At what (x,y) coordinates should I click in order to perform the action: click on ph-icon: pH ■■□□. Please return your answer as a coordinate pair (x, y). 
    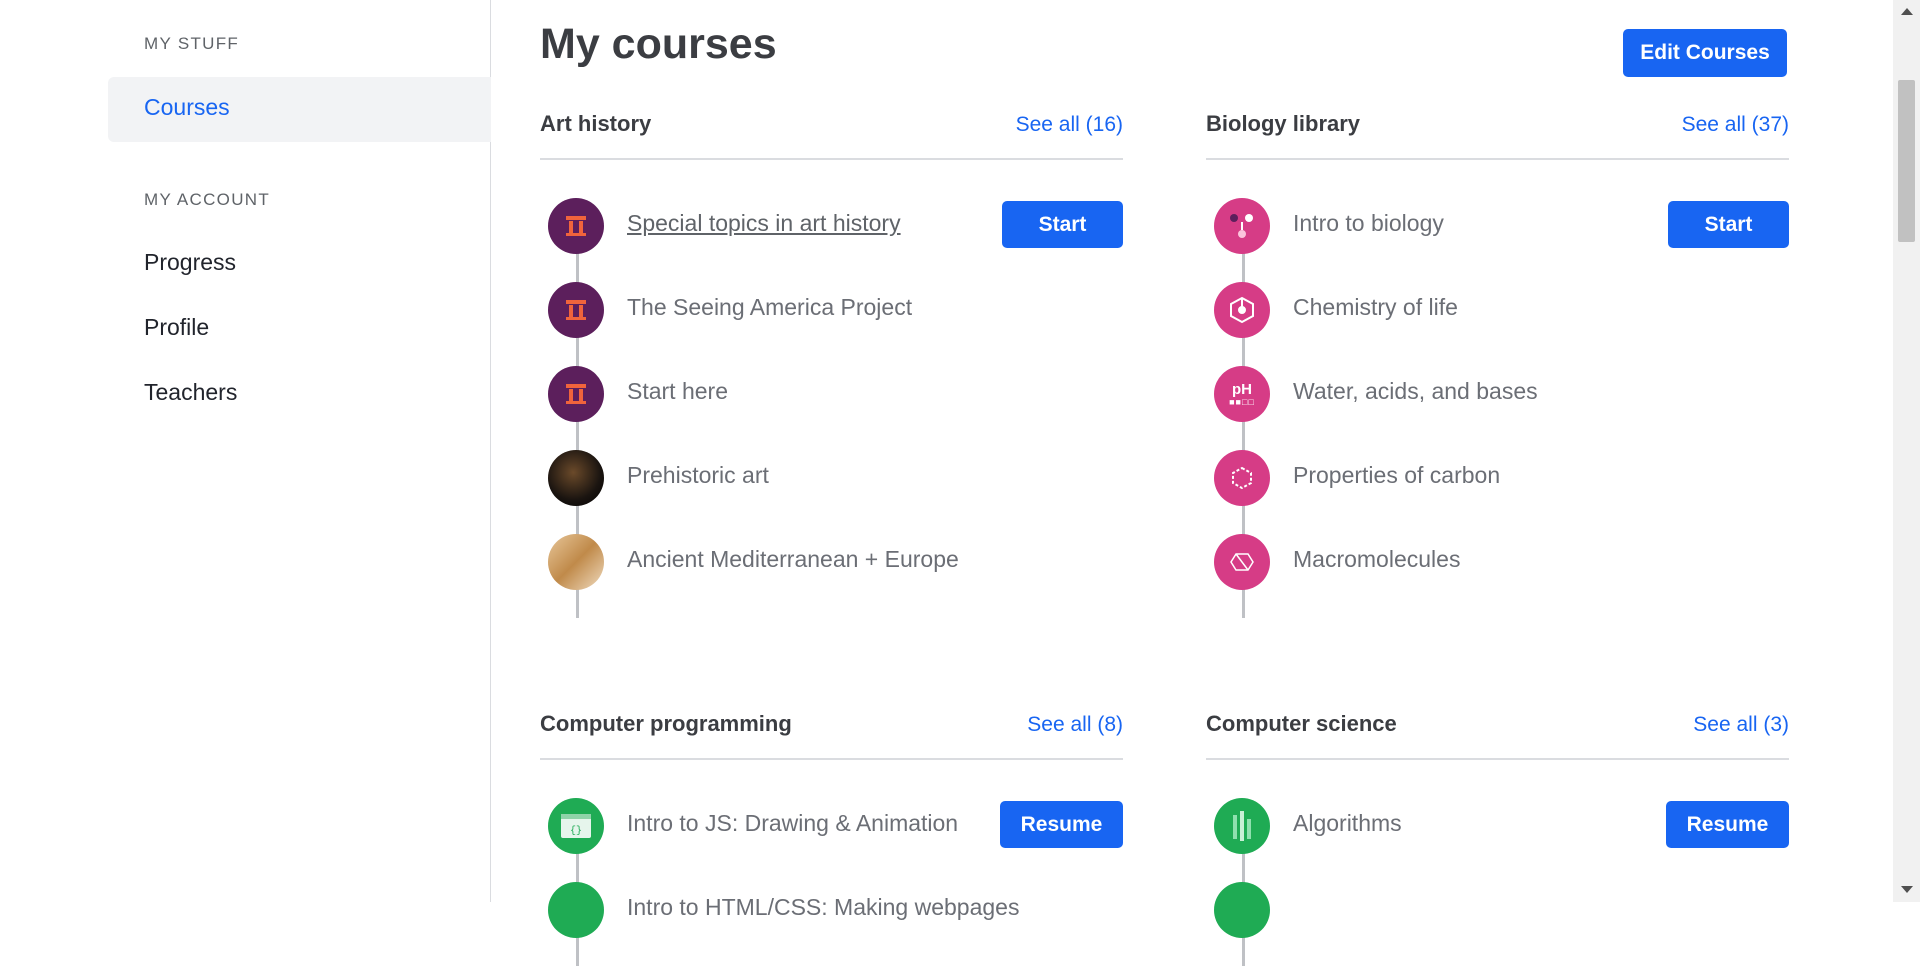
    Looking at the image, I should click on (1242, 394).